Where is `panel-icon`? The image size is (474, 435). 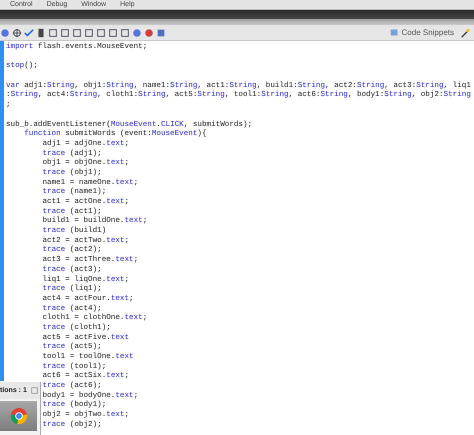
panel-icon is located at coordinates (34, 390).